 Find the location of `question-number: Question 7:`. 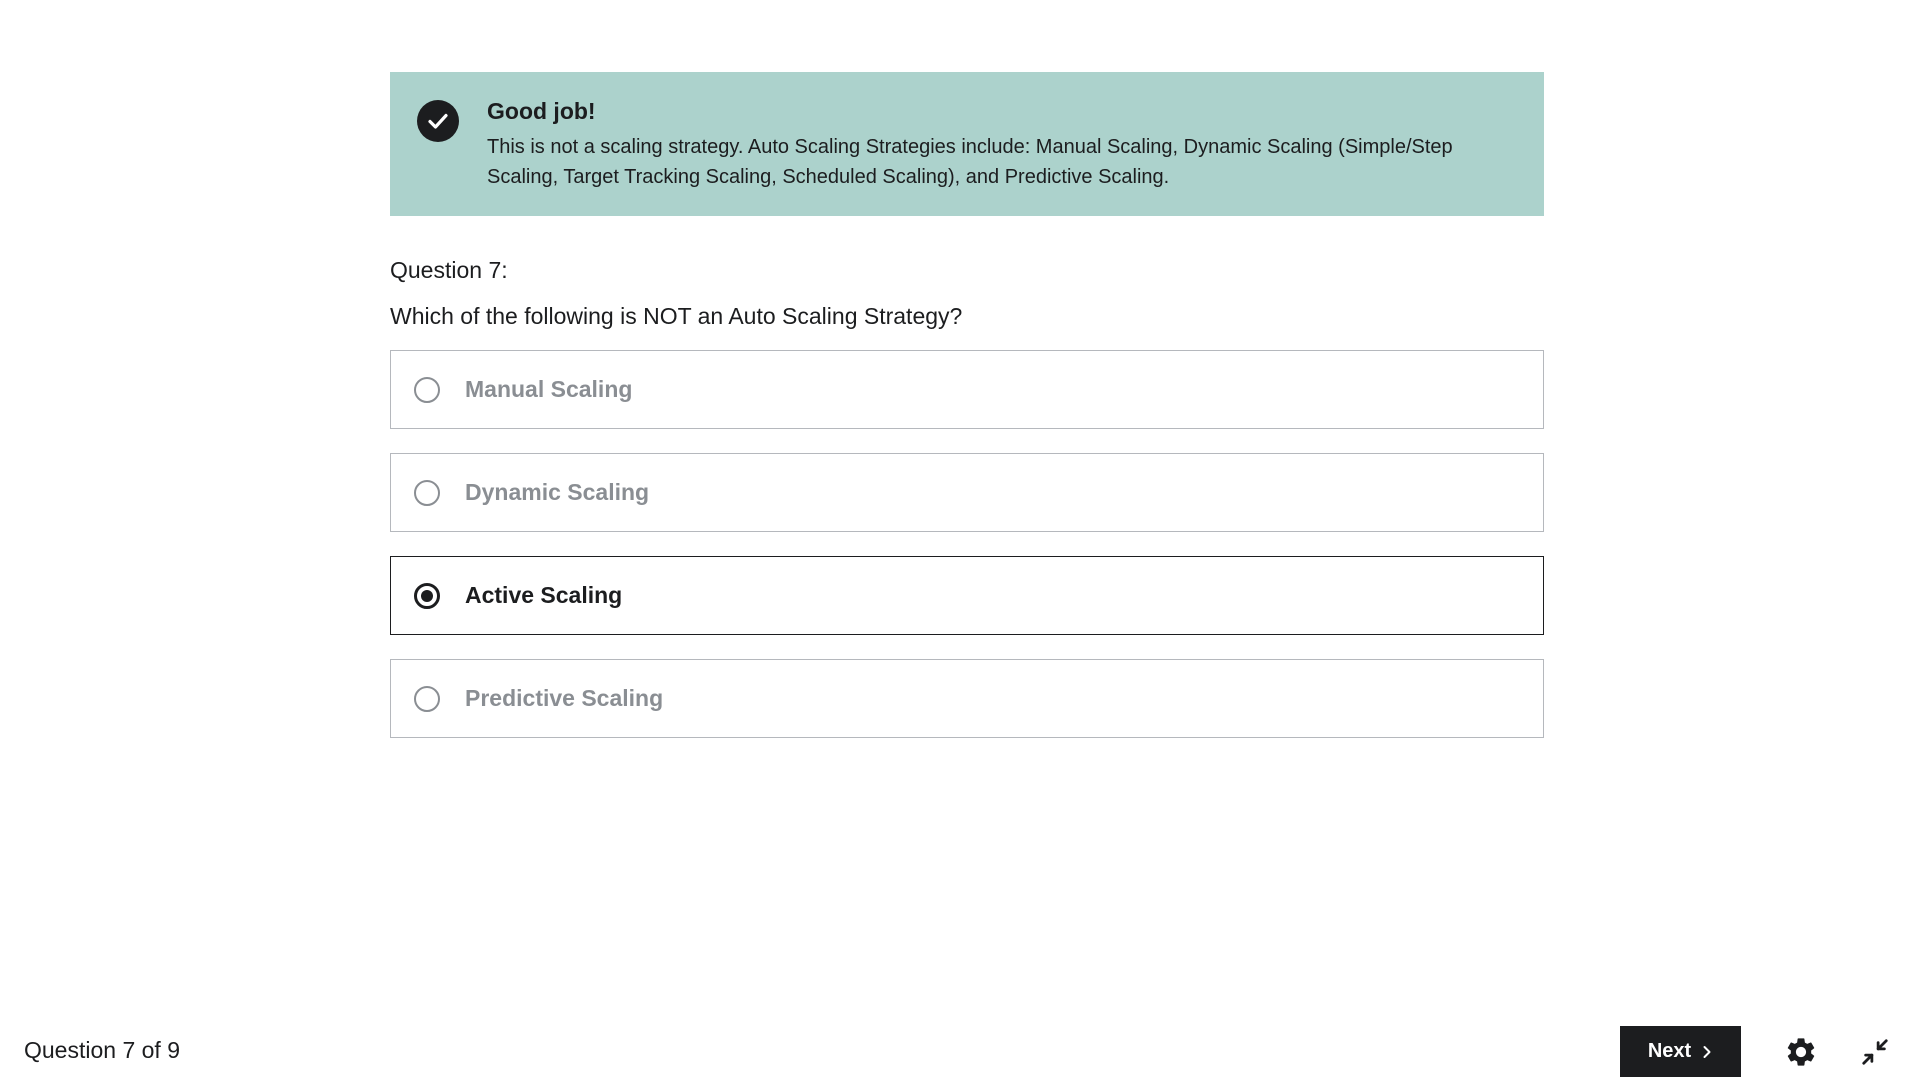

question-number: Question 7: is located at coordinates (449, 270).